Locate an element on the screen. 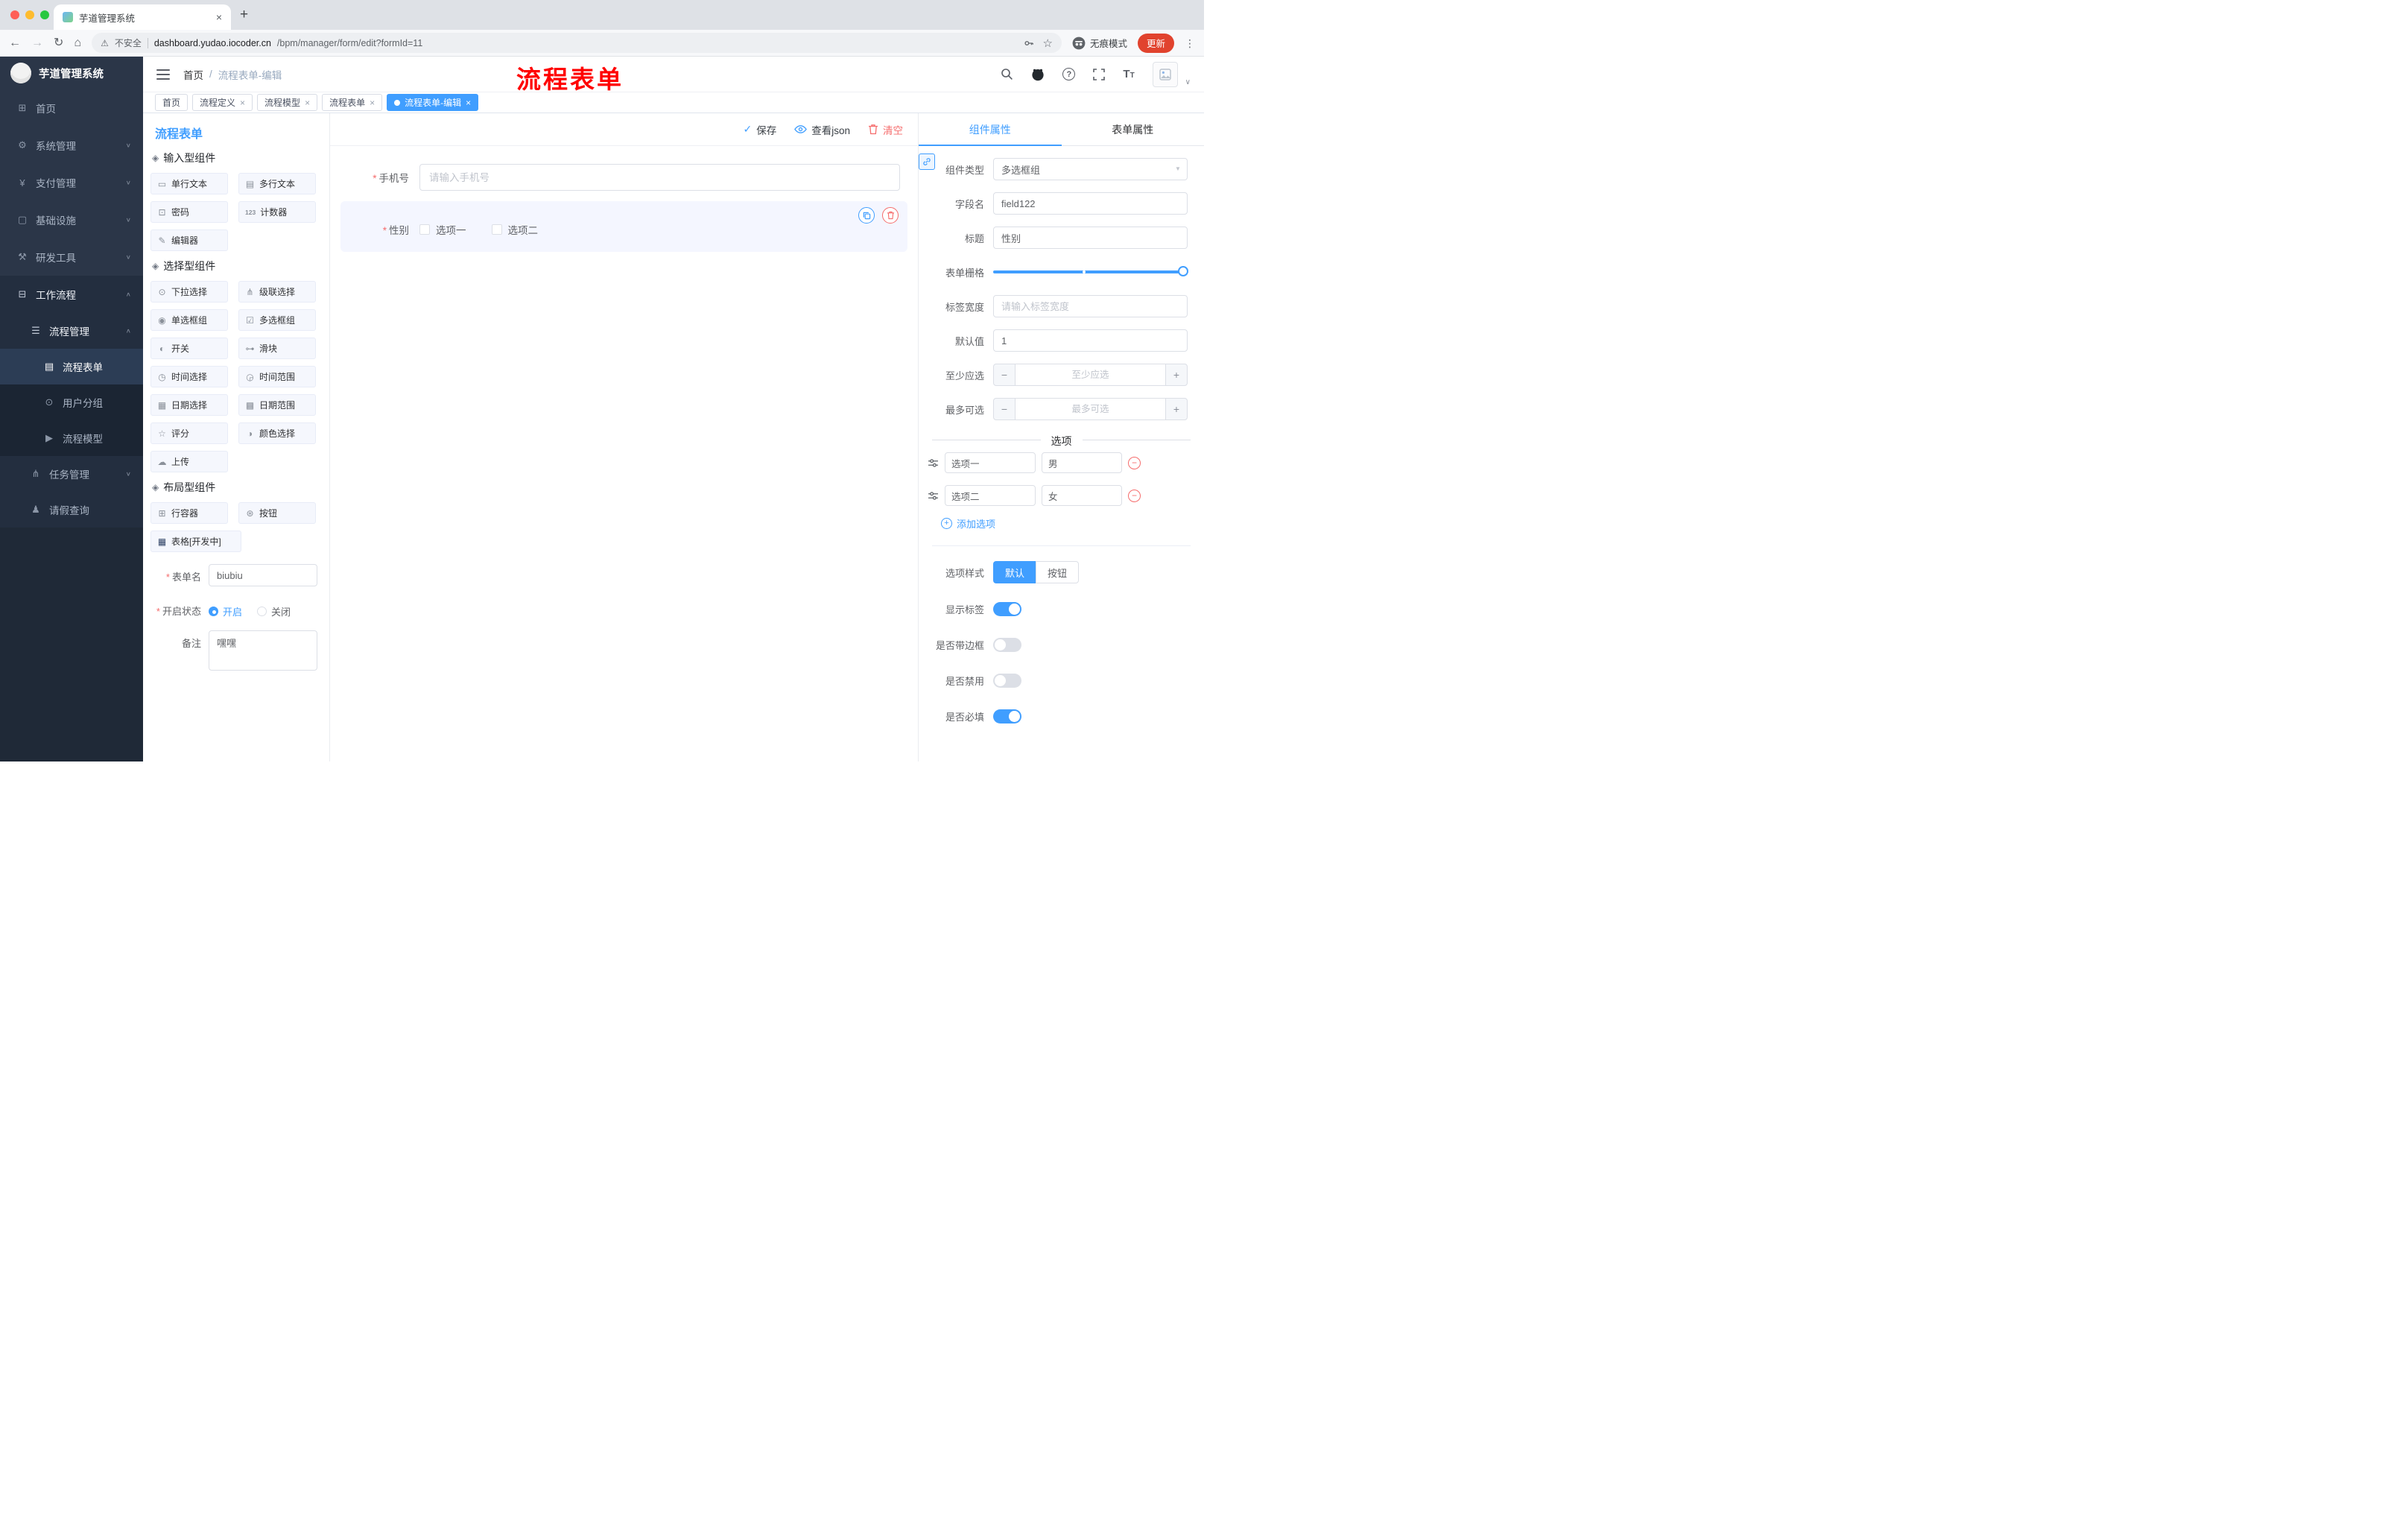 This screenshot has height=1523, width=2408. new-tab-button: + is located at coordinates (244, 15).